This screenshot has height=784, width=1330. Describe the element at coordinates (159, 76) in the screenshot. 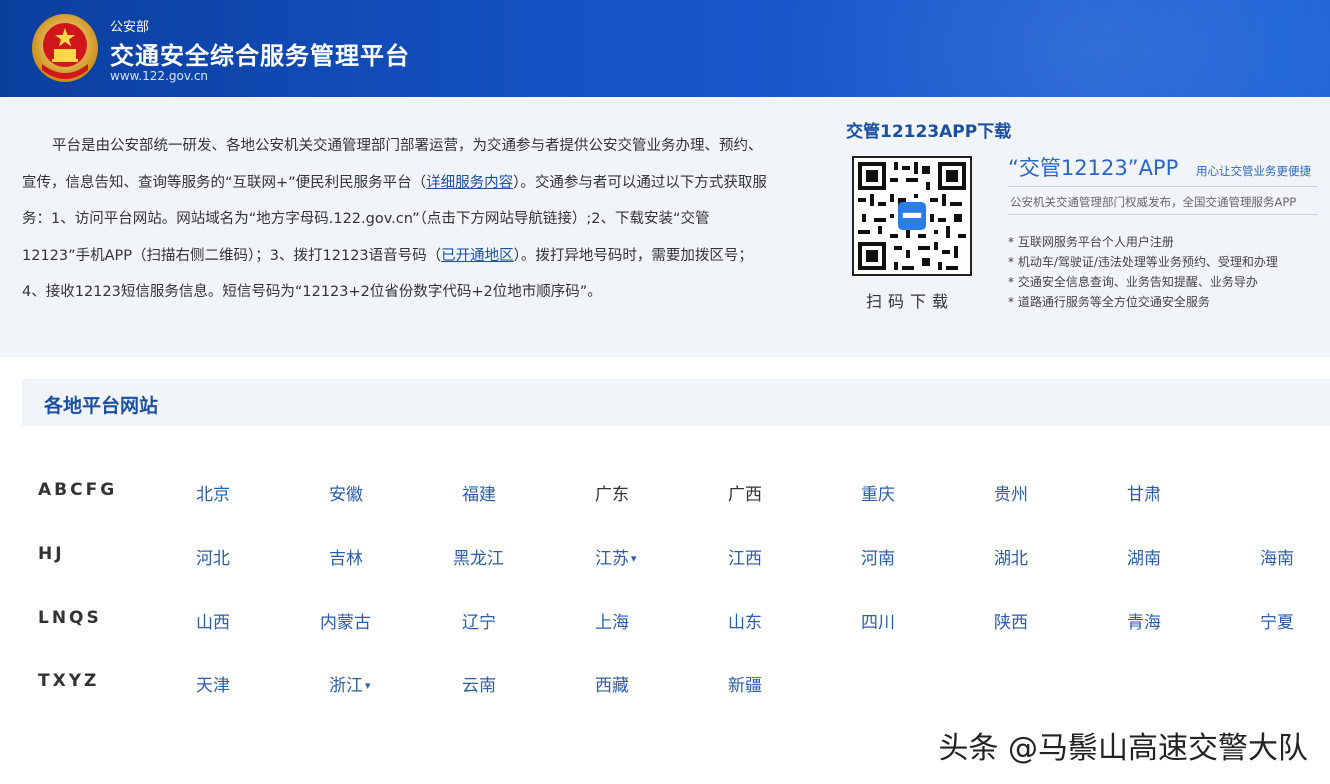

I see `site-url: www.122.gov.cn` at that location.